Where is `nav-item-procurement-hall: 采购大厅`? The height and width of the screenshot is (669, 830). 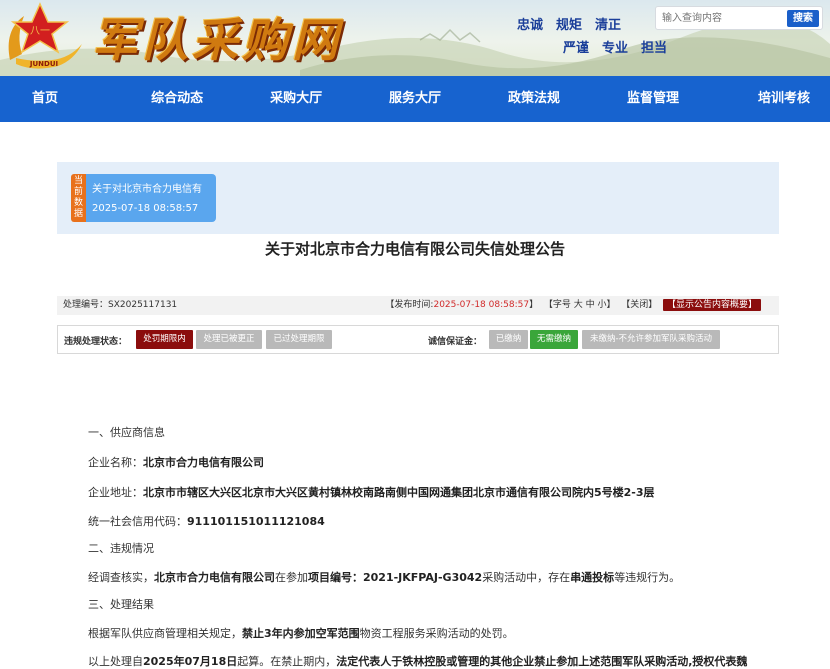
nav-item-procurement-hall: 采购大厅 is located at coordinates (296, 99).